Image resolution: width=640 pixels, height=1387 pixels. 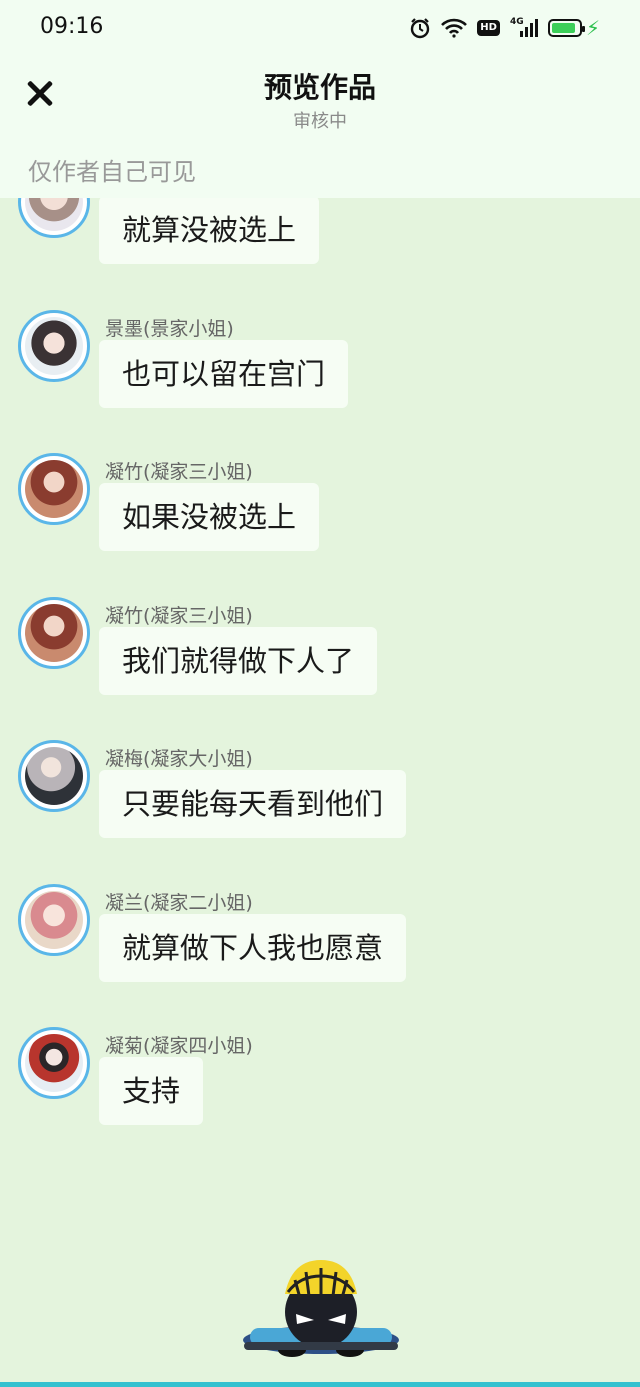 I want to click on bottom-accent-line, so click(x=320, y=1384).